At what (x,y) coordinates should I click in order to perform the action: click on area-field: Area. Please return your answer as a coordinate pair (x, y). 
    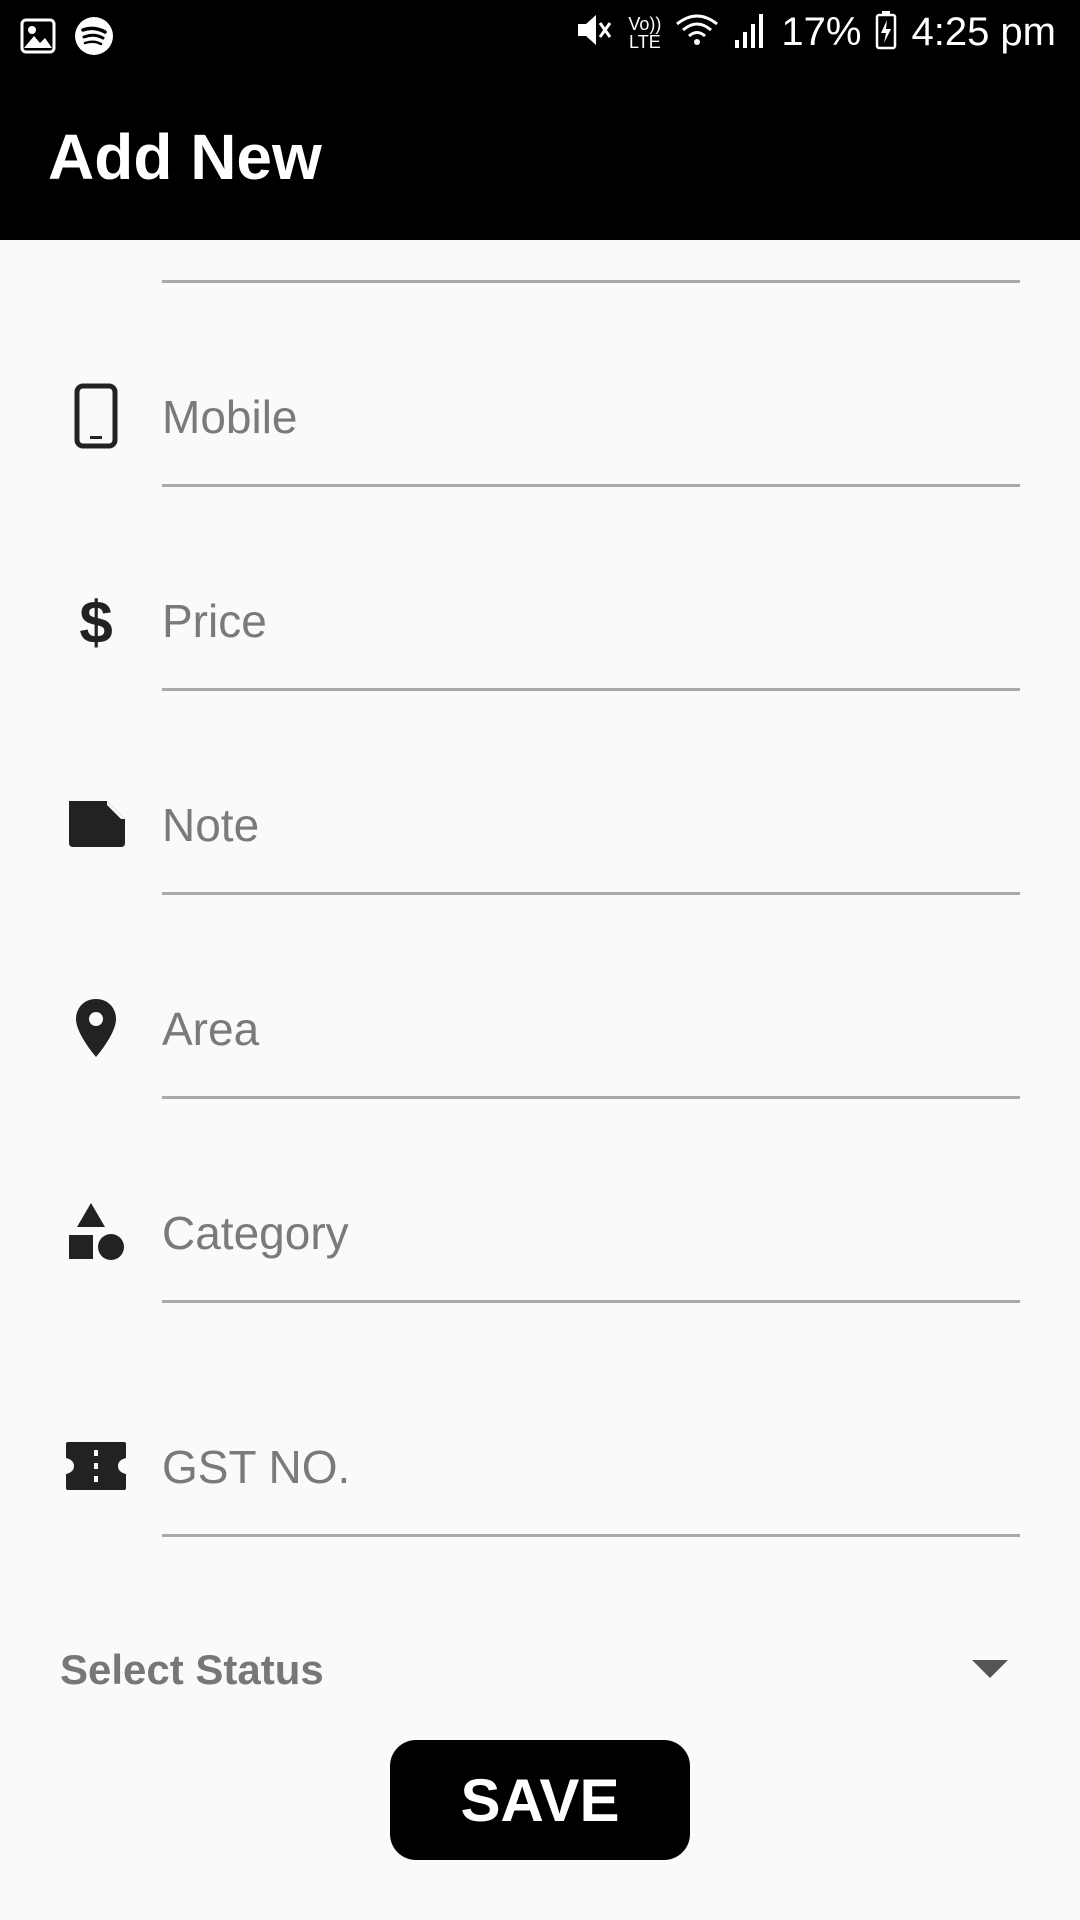
    Looking at the image, I should click on (540, 1042).